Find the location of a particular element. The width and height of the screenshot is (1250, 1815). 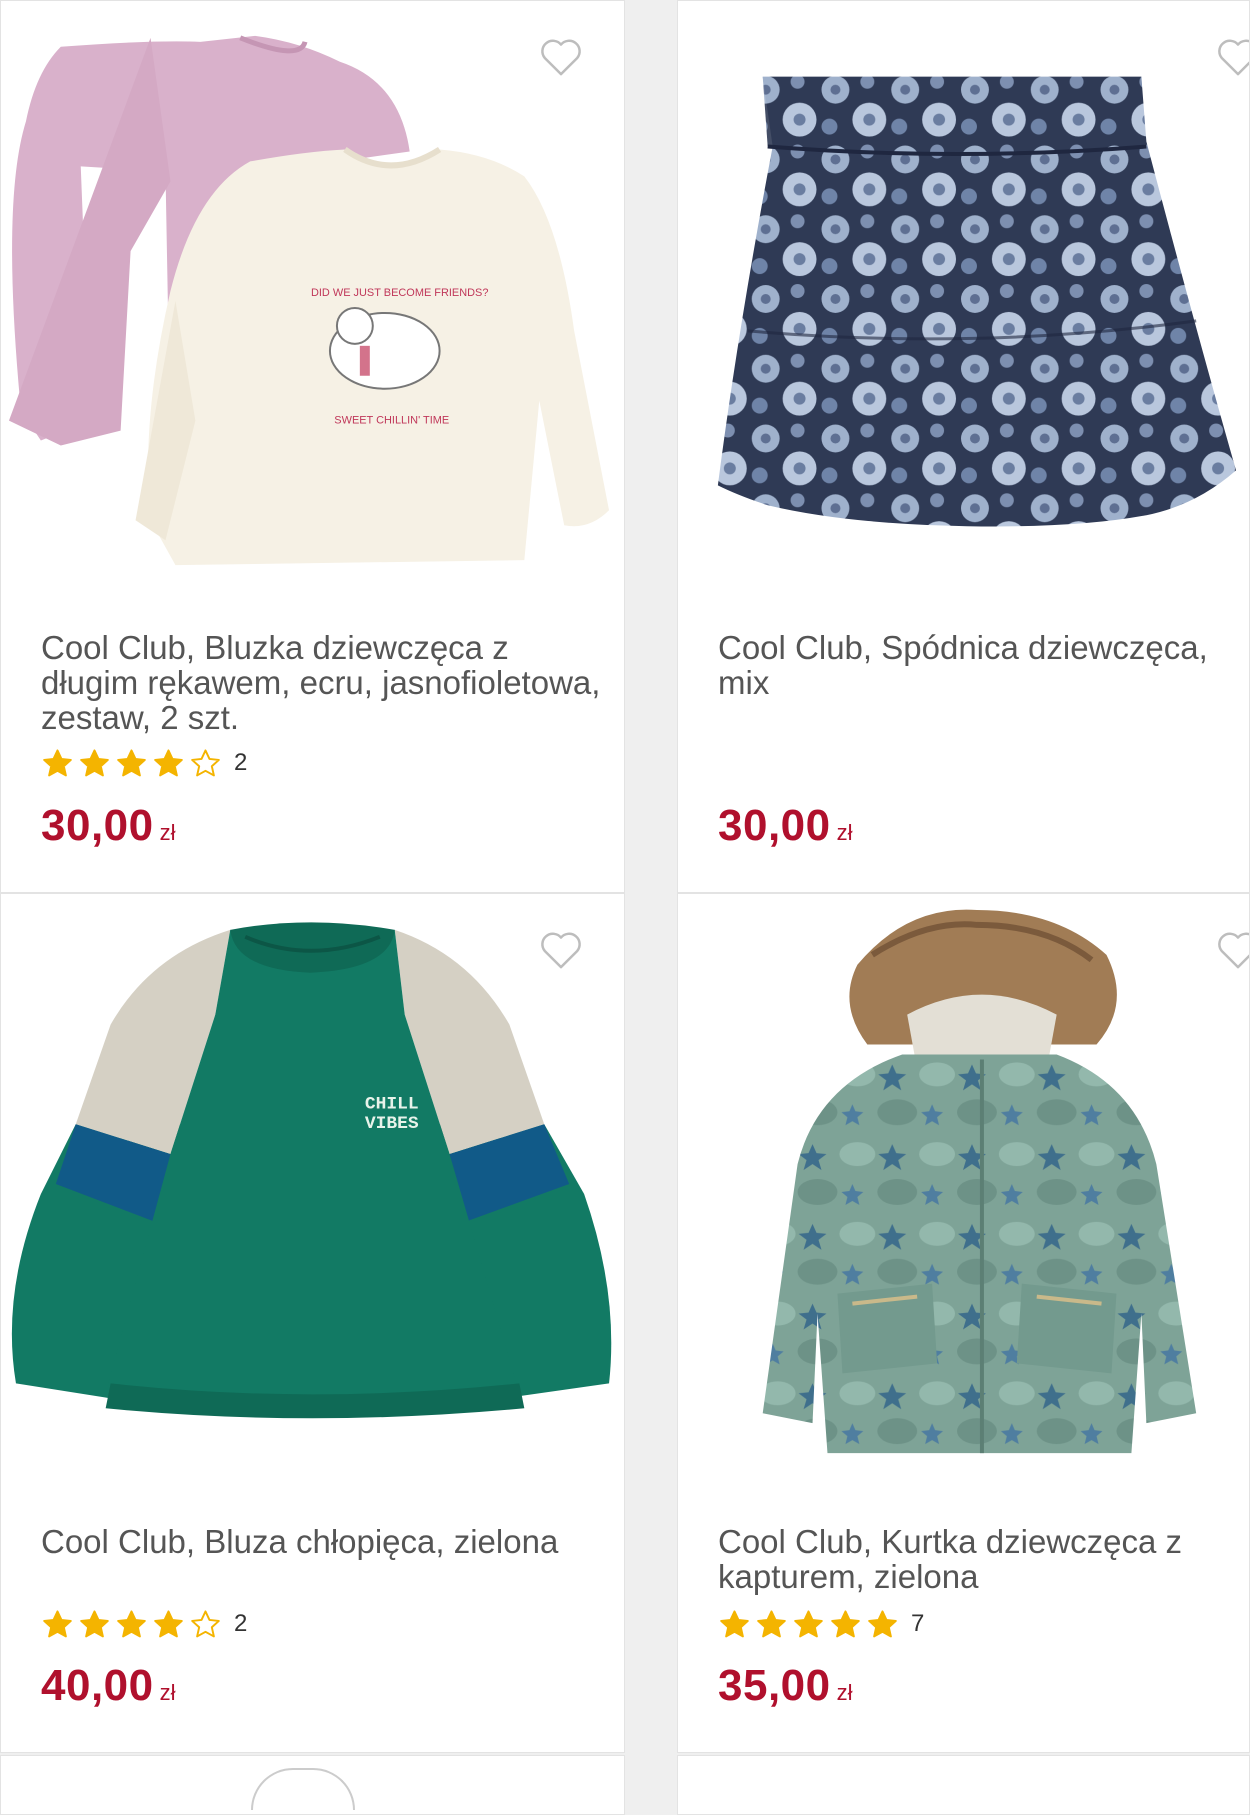

sweatshirt-print-line2: VIBES is located at coordinates (392, 1124).